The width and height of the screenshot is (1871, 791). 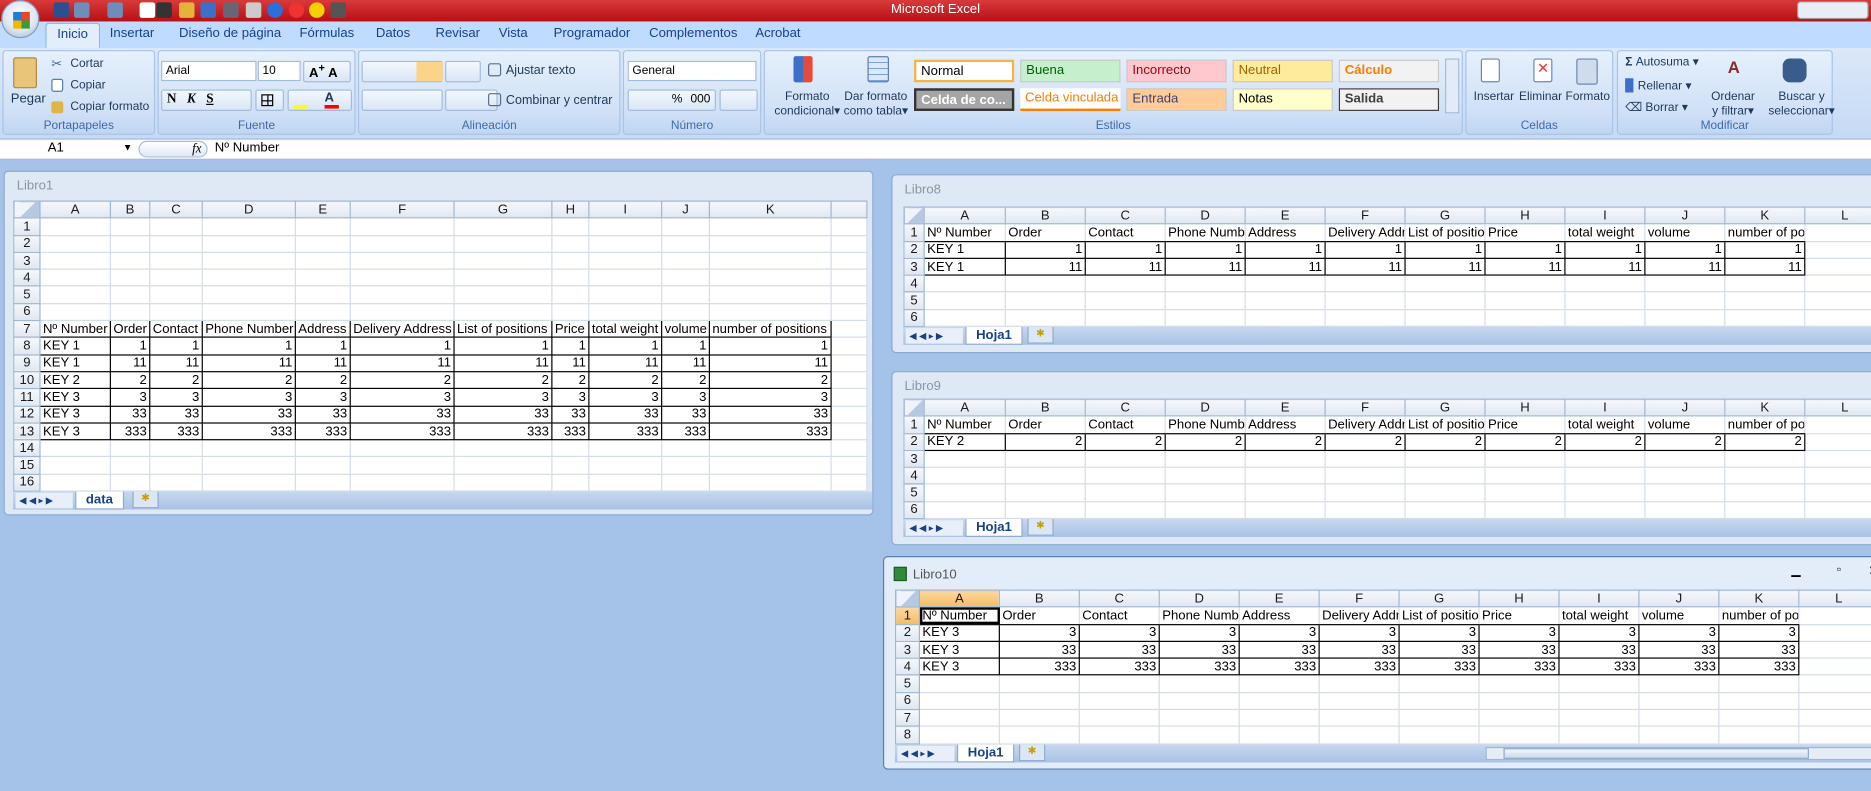 What do you see at coordinates (964, 215) in the screenshot?
I see `column-header-A: A` at bounding box center [964, 215].